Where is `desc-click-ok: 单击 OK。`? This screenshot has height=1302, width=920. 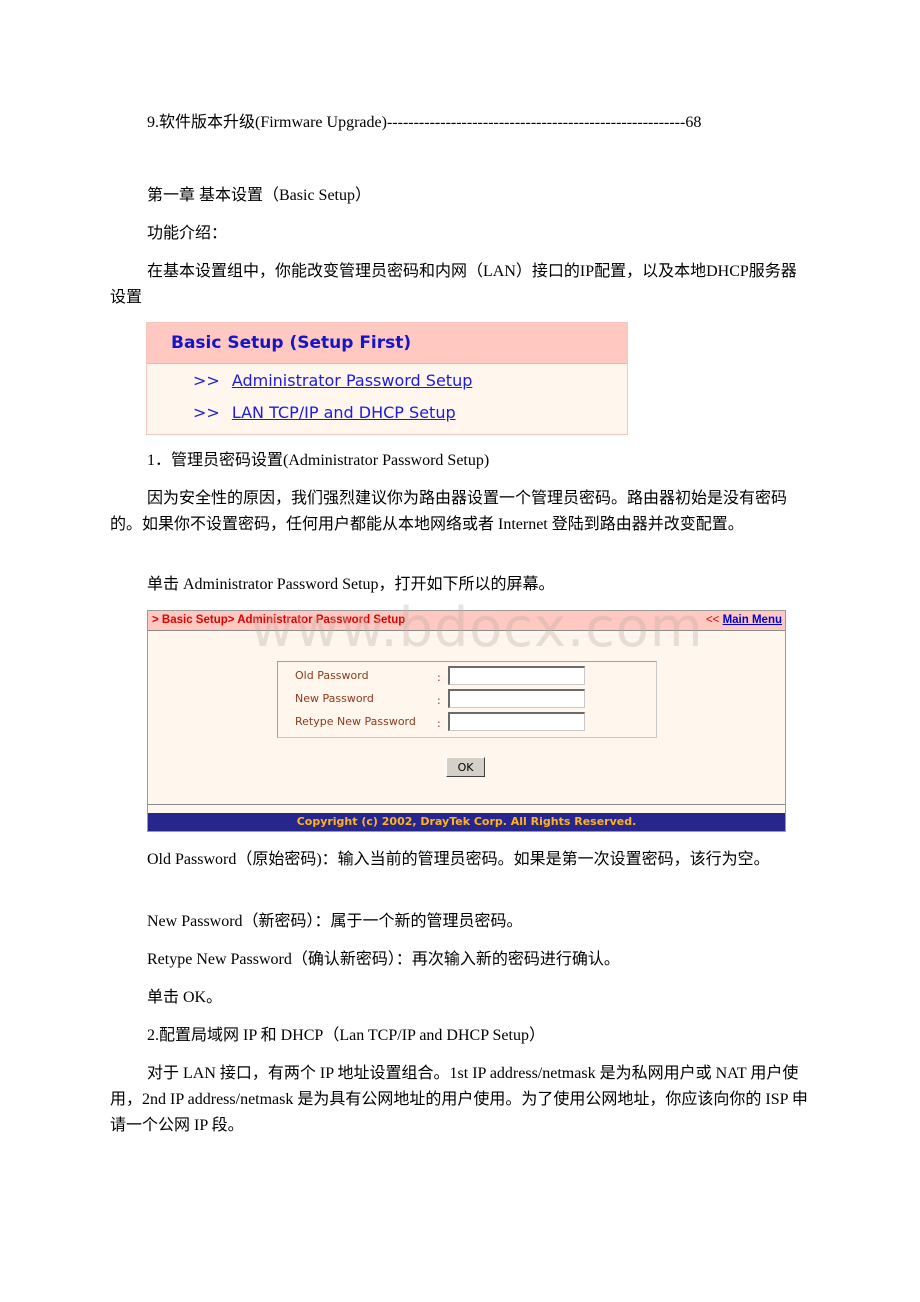
desc-click-ok: 单击 OK。 is located at coordinates (185, 997).